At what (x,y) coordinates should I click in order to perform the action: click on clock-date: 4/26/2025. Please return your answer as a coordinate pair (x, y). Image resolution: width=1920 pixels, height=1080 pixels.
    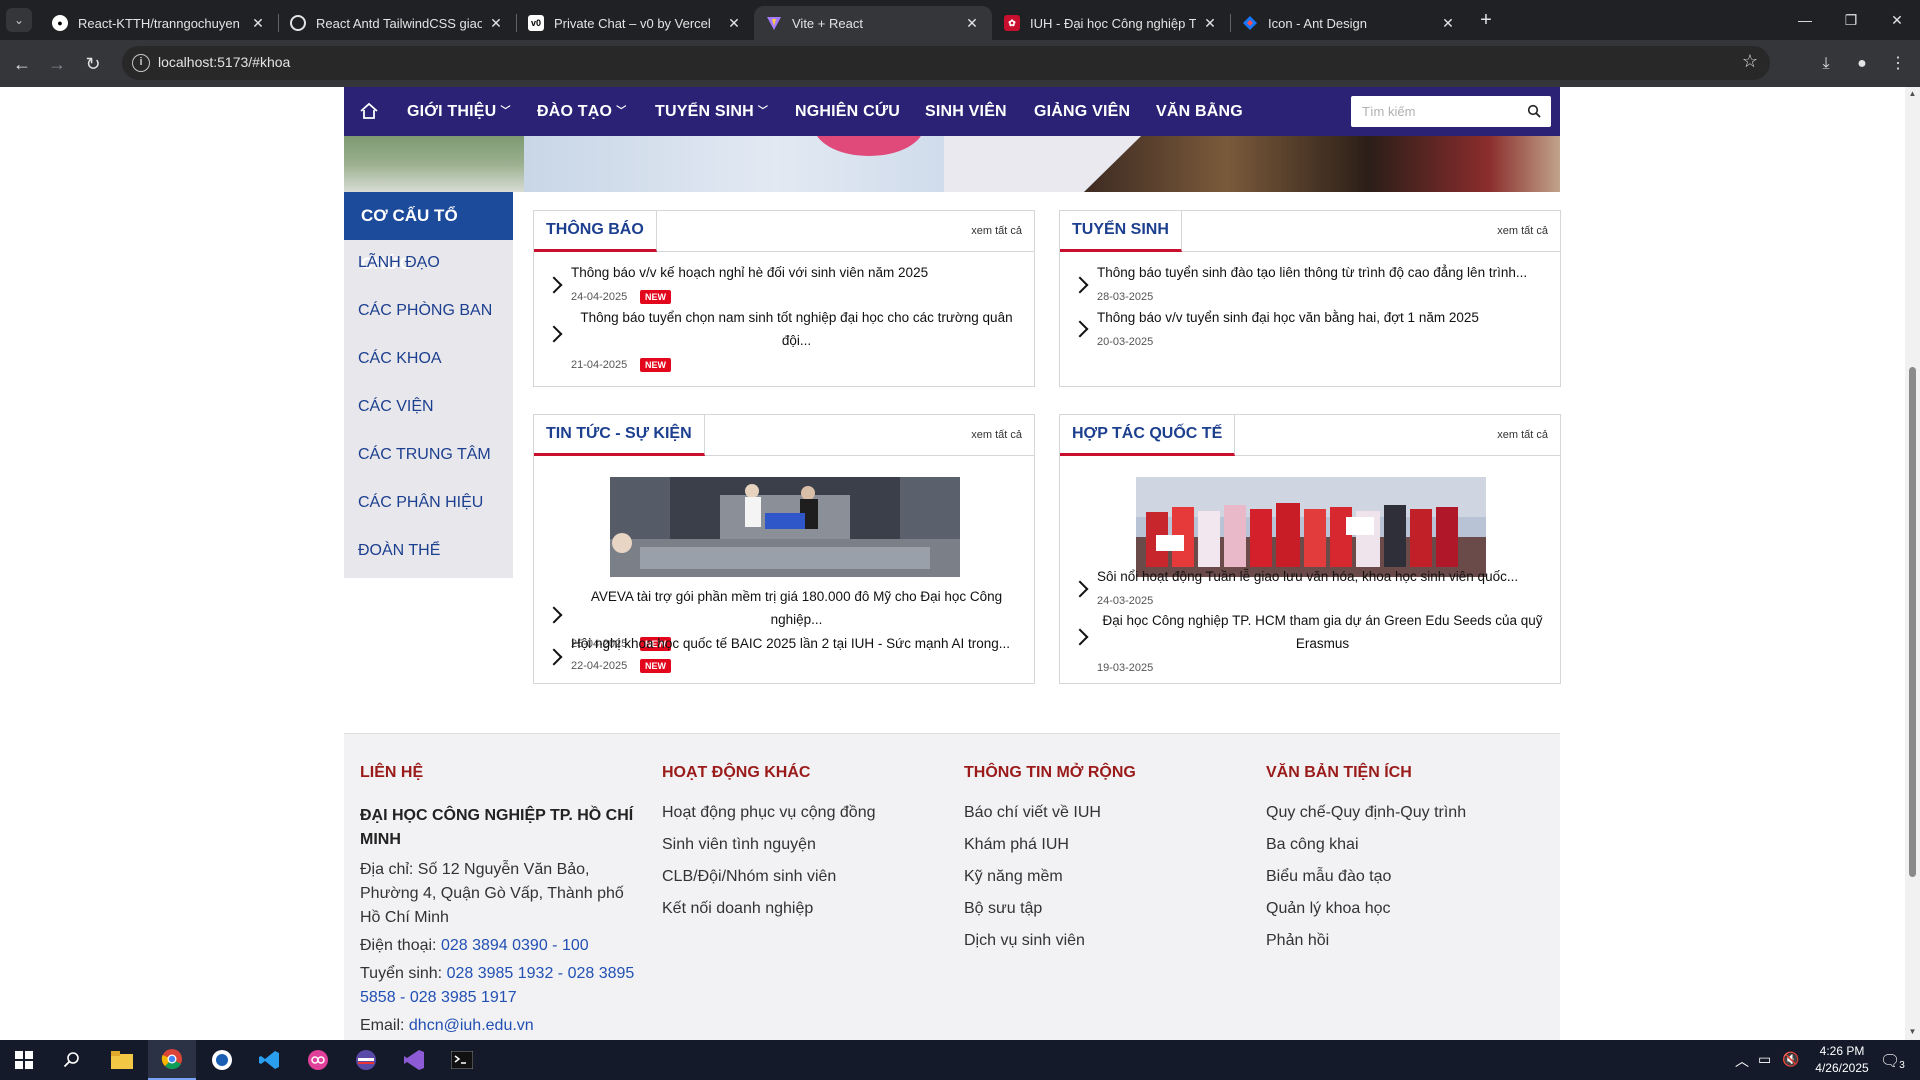
    Looking at the image, I should click on (1842, 1068).